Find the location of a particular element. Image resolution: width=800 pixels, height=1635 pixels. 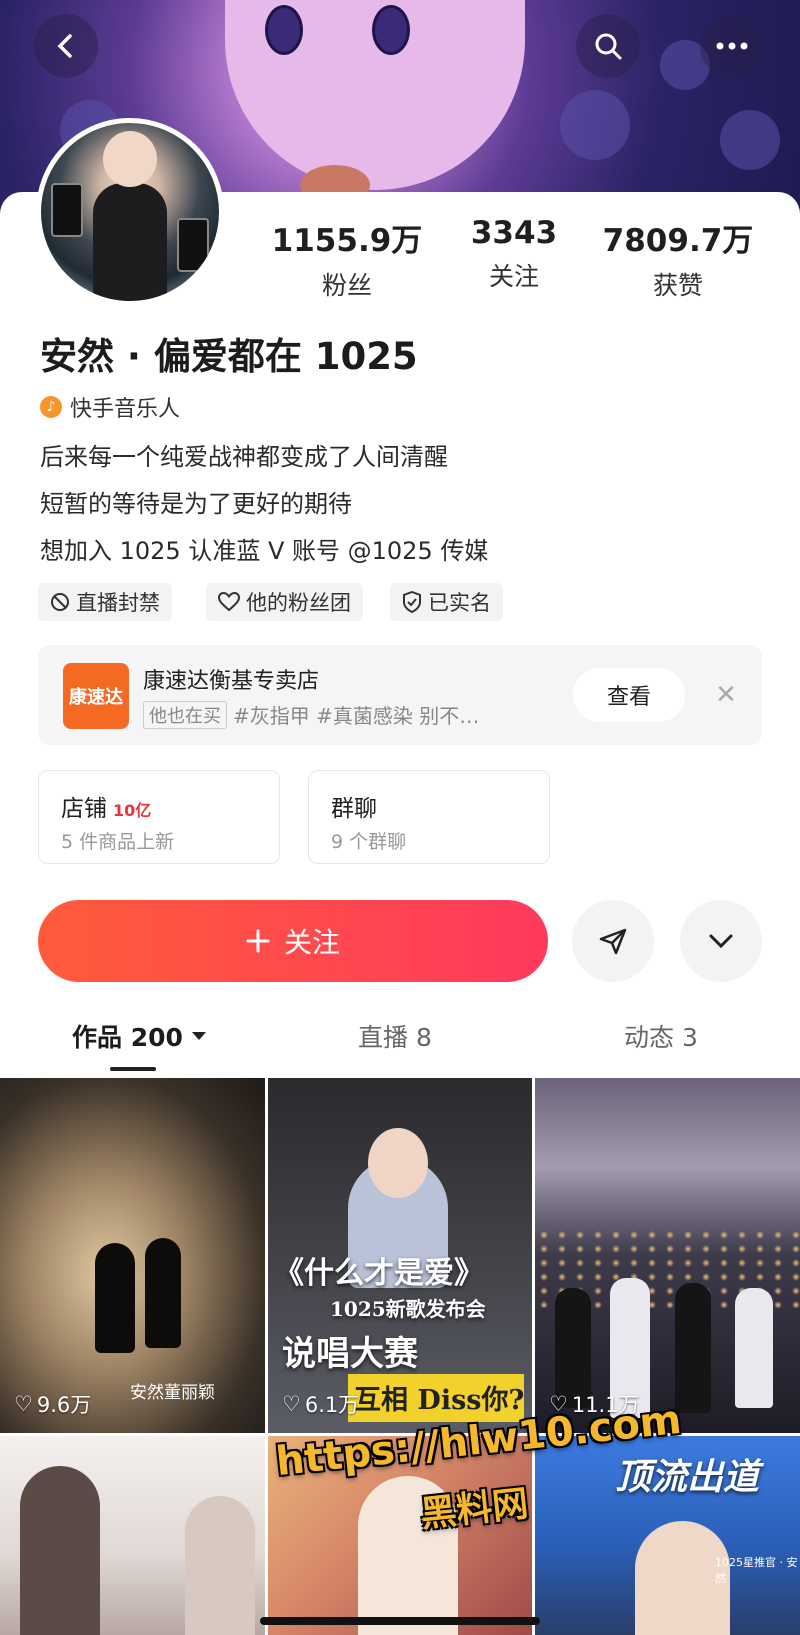

expand-button is located at coordinates (721, 941).